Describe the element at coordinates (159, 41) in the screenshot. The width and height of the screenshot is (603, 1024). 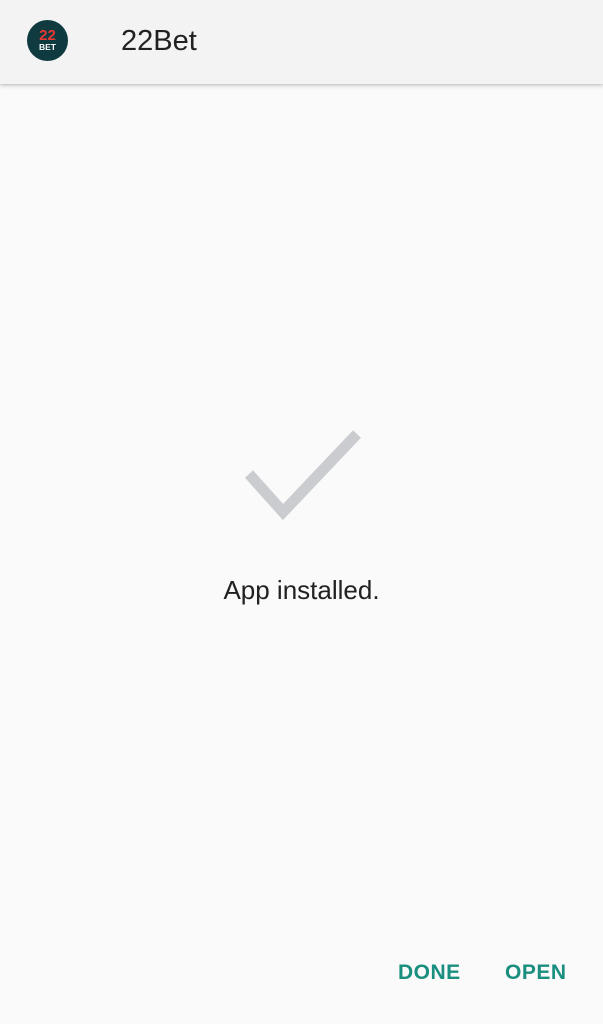
I see `app-title: 22Bet` at that location.